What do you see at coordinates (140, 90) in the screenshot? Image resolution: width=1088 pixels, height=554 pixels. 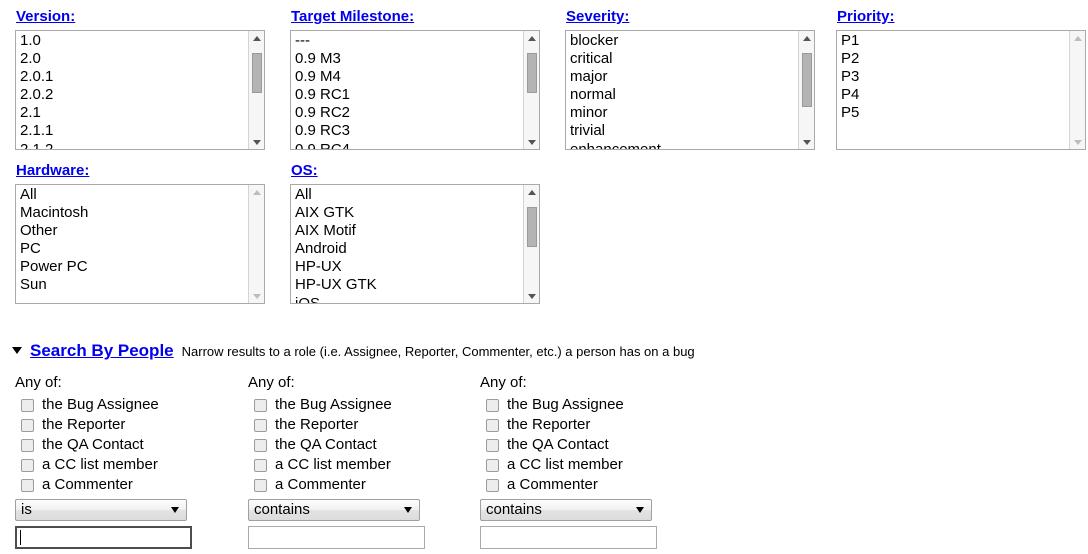 I see `version-options: 1.0 2.0 2.0.1 2.0.2 2.1 2.1.1 2.1.2` at bounding box center [140, 90].